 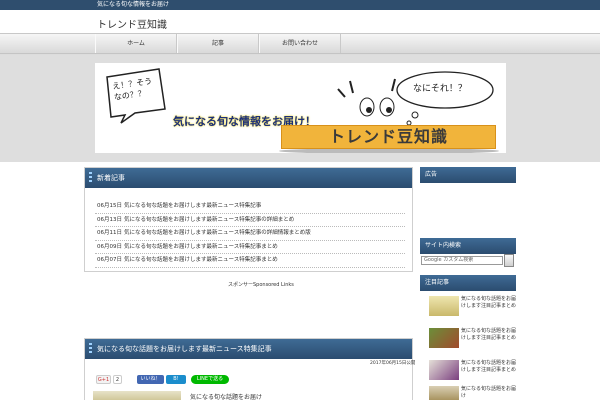 What do you see at coordinates (509, 260) in the screenshot?
I see `search-button` at bounding box center [509, 260].